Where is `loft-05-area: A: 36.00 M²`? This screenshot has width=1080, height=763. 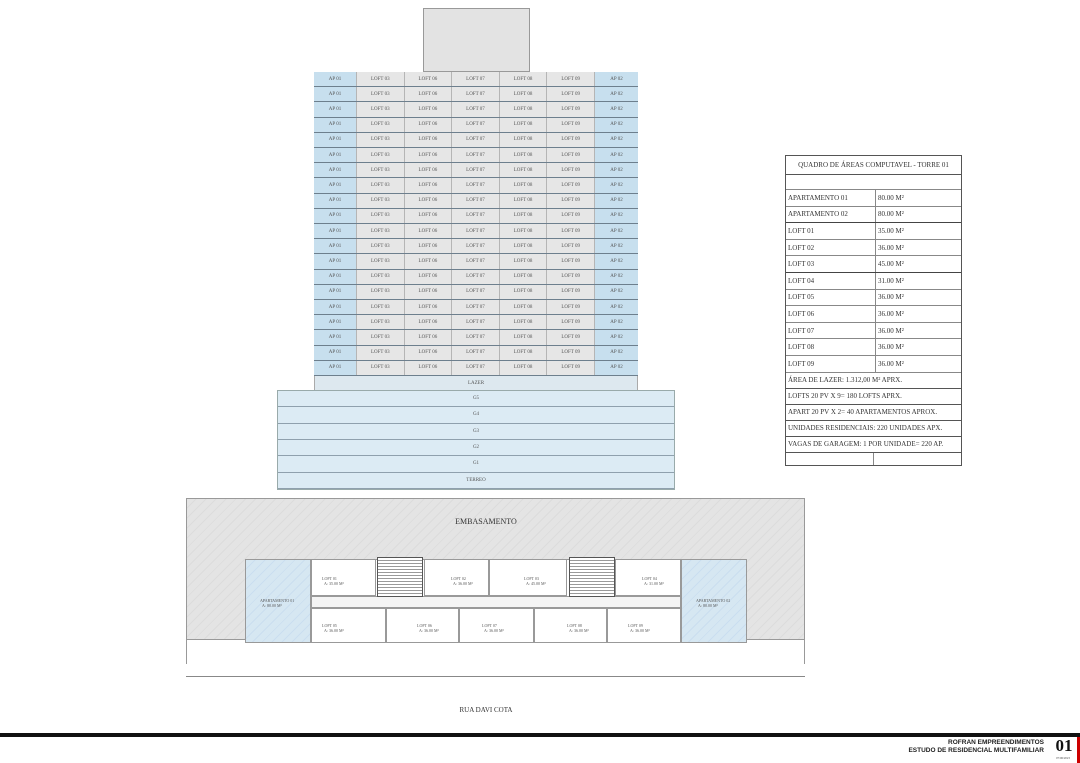 loft-05-area: A: 36.00 M² is located at coordinates (334, 630).